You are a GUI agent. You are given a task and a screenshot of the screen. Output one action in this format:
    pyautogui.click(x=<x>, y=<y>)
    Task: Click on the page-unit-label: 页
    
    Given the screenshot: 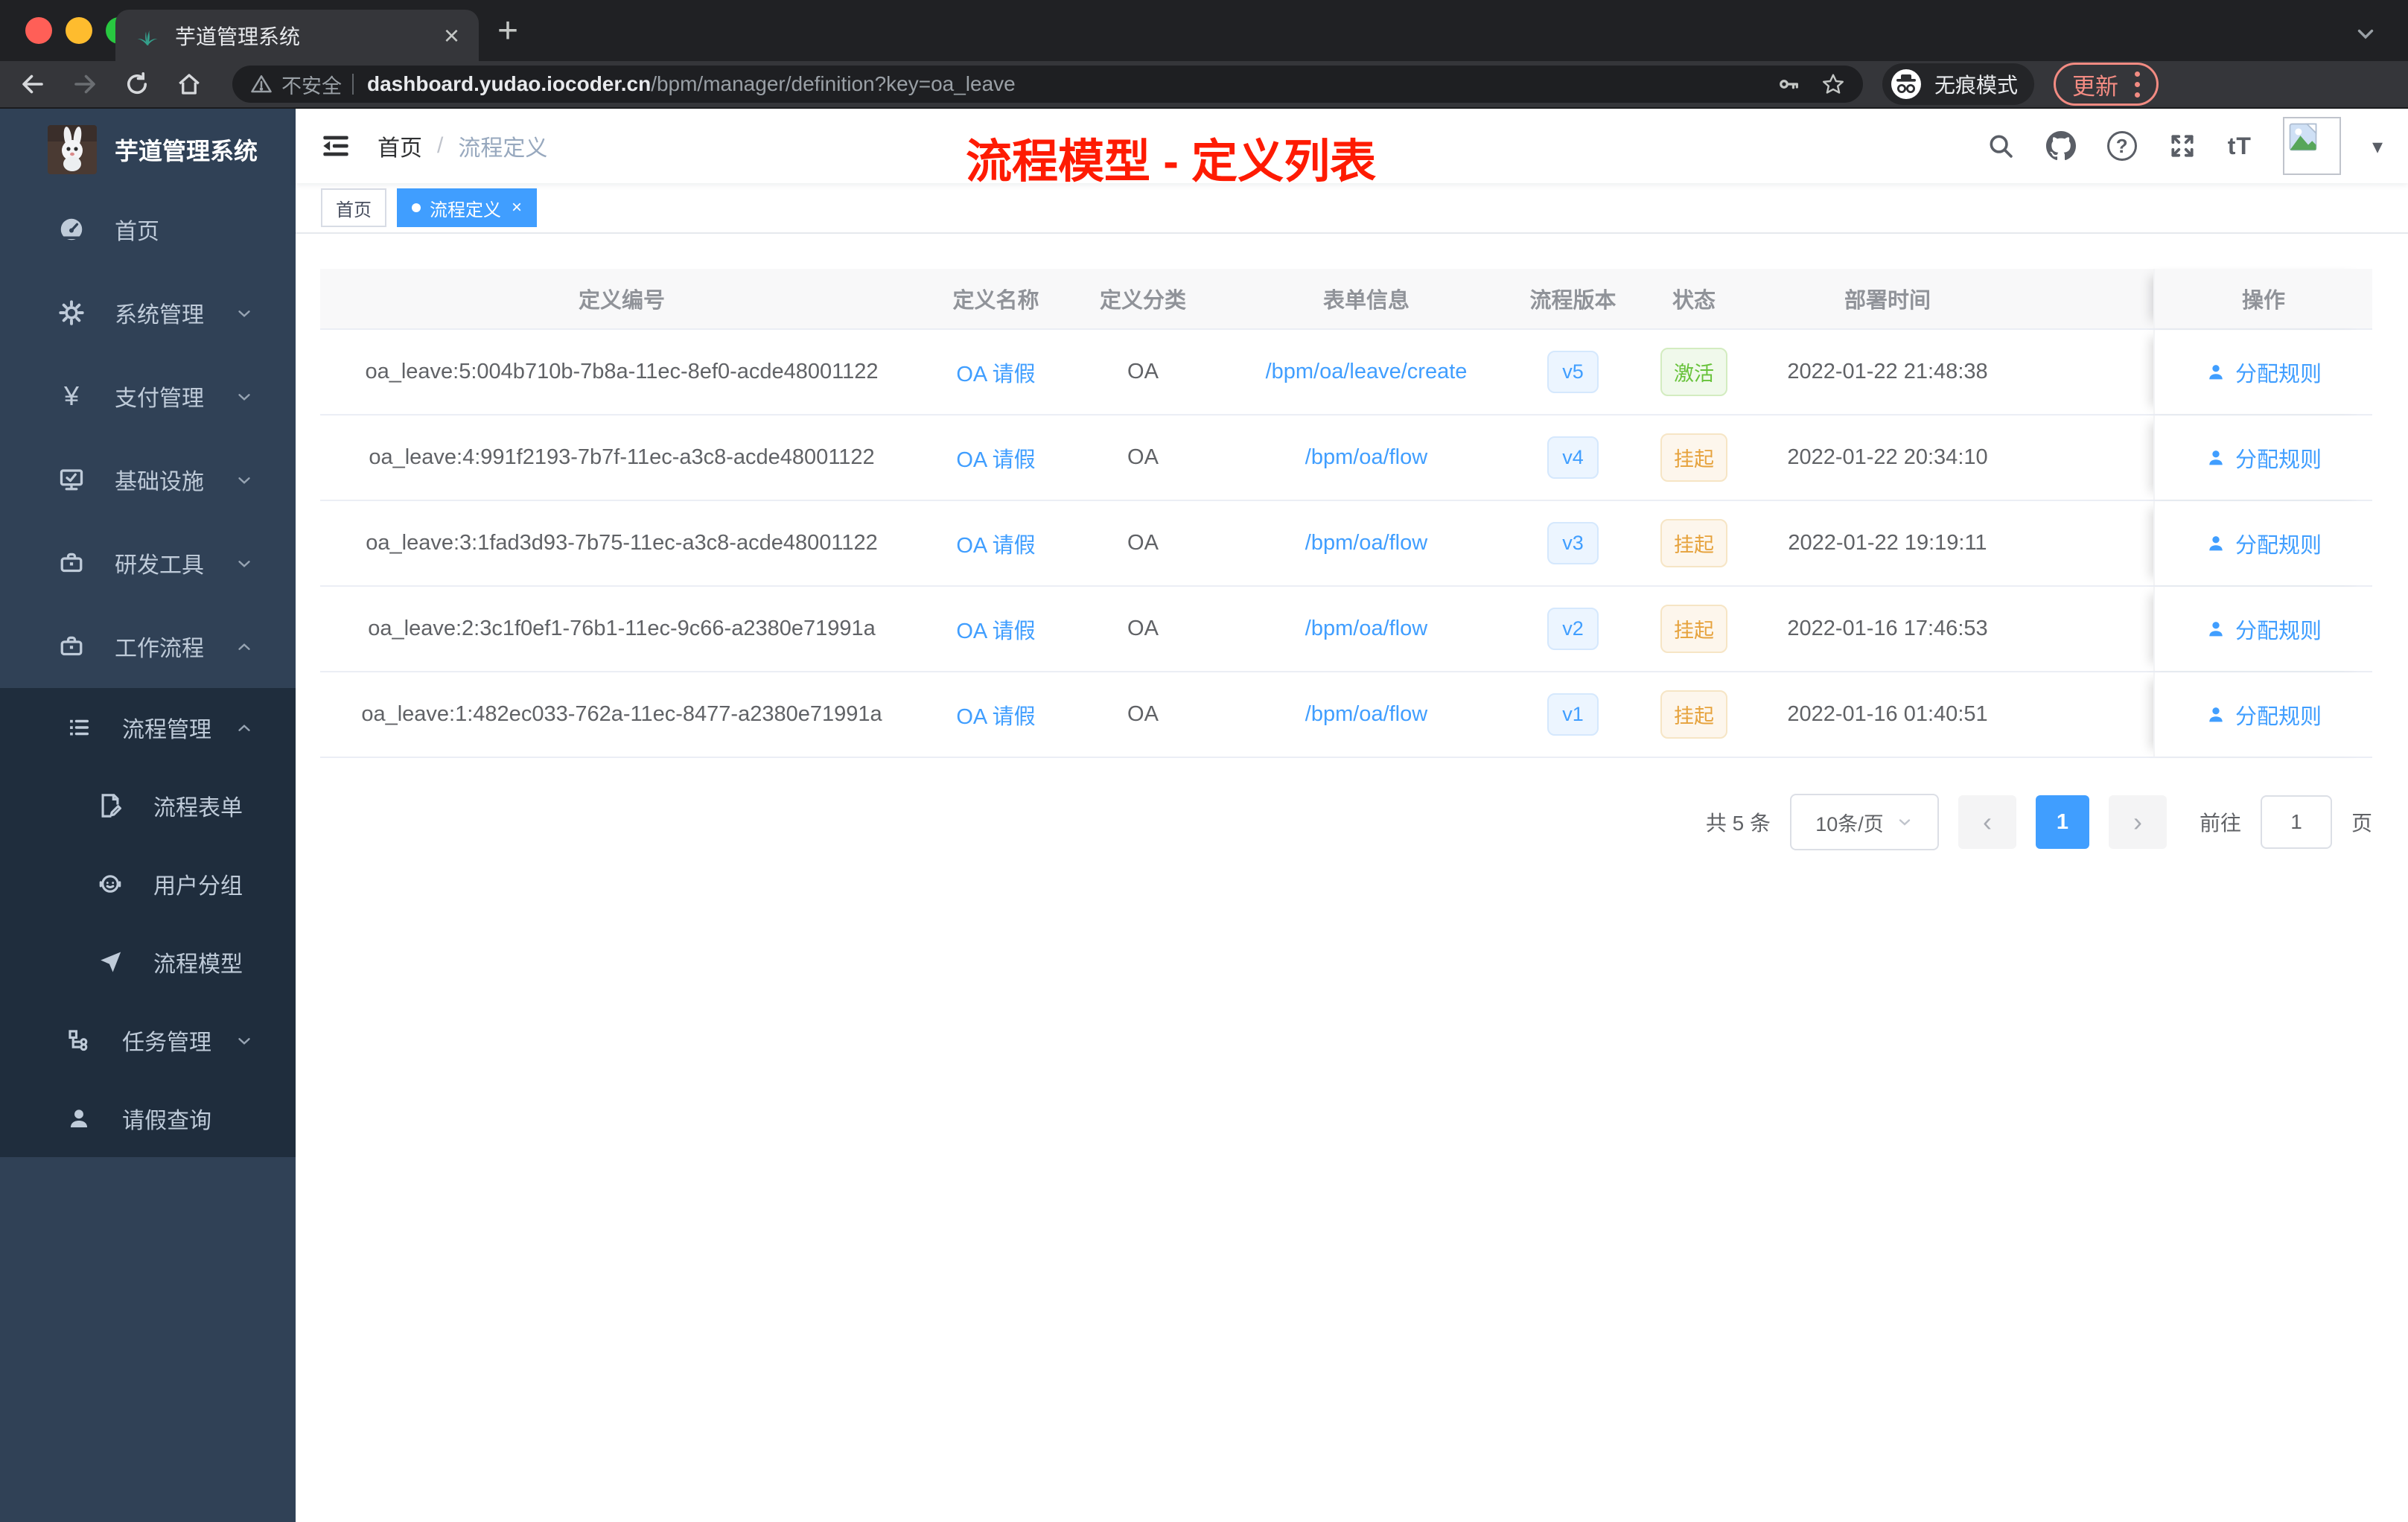 What is the action you would take?
    pyautogui.click(x=2361, y=823)
    